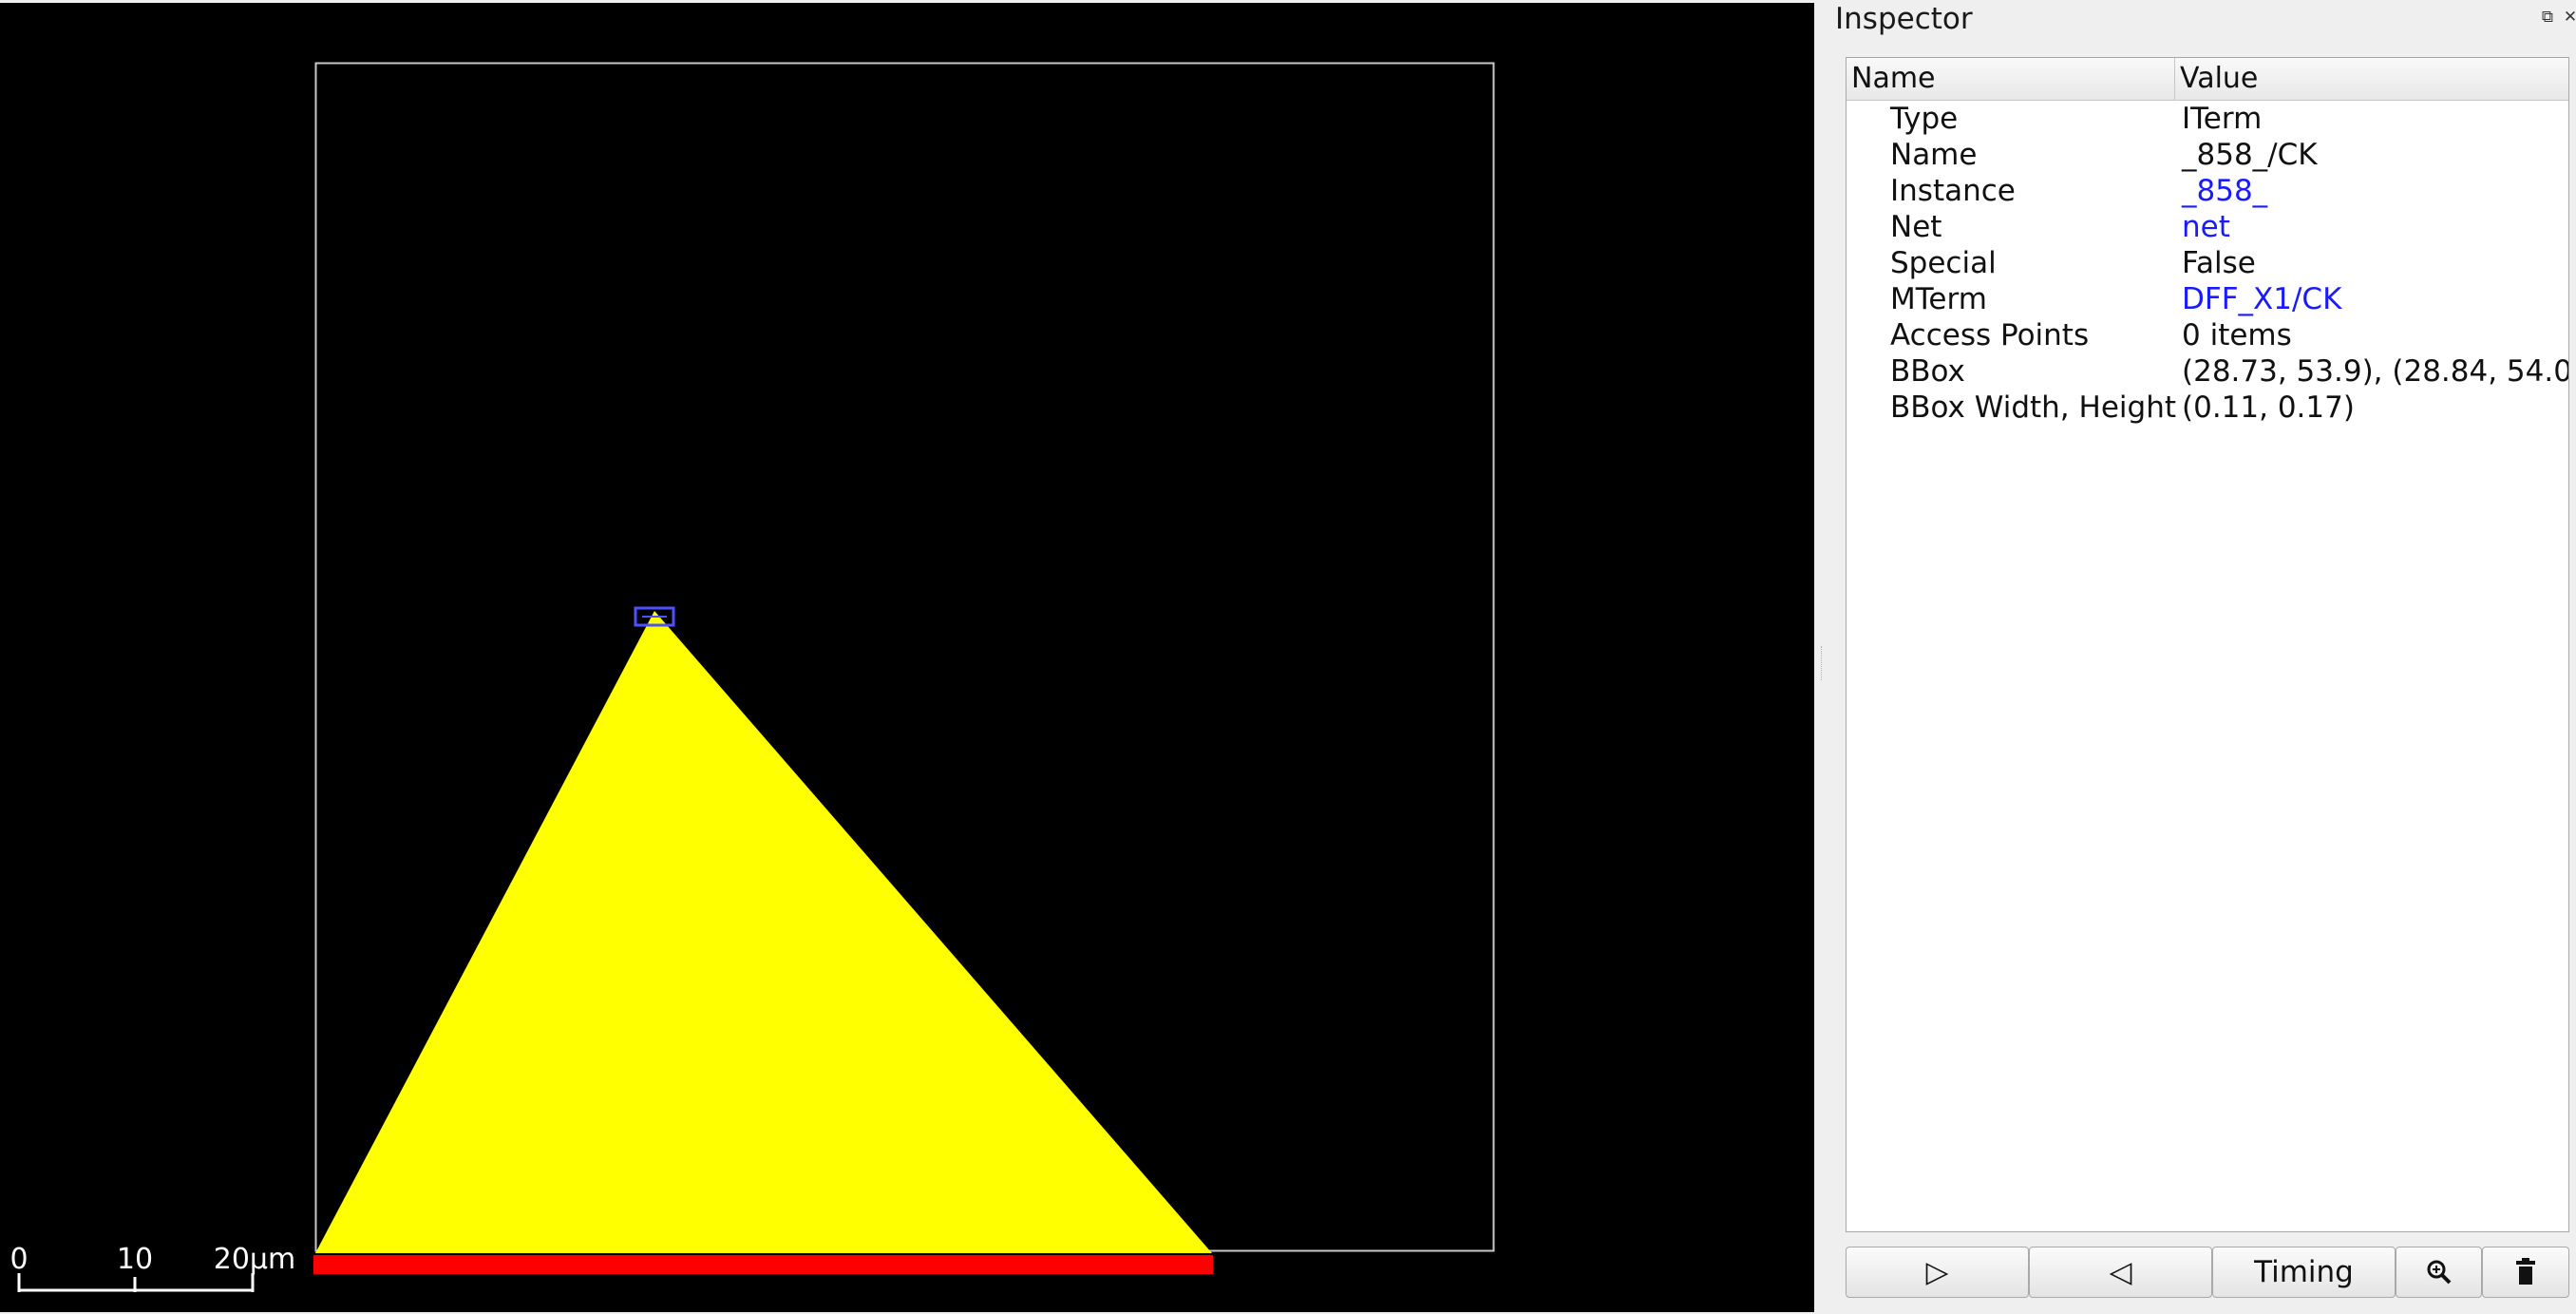 The image size is (2576, 1314). I want to click on dock-splitter, so click(1821, 657).